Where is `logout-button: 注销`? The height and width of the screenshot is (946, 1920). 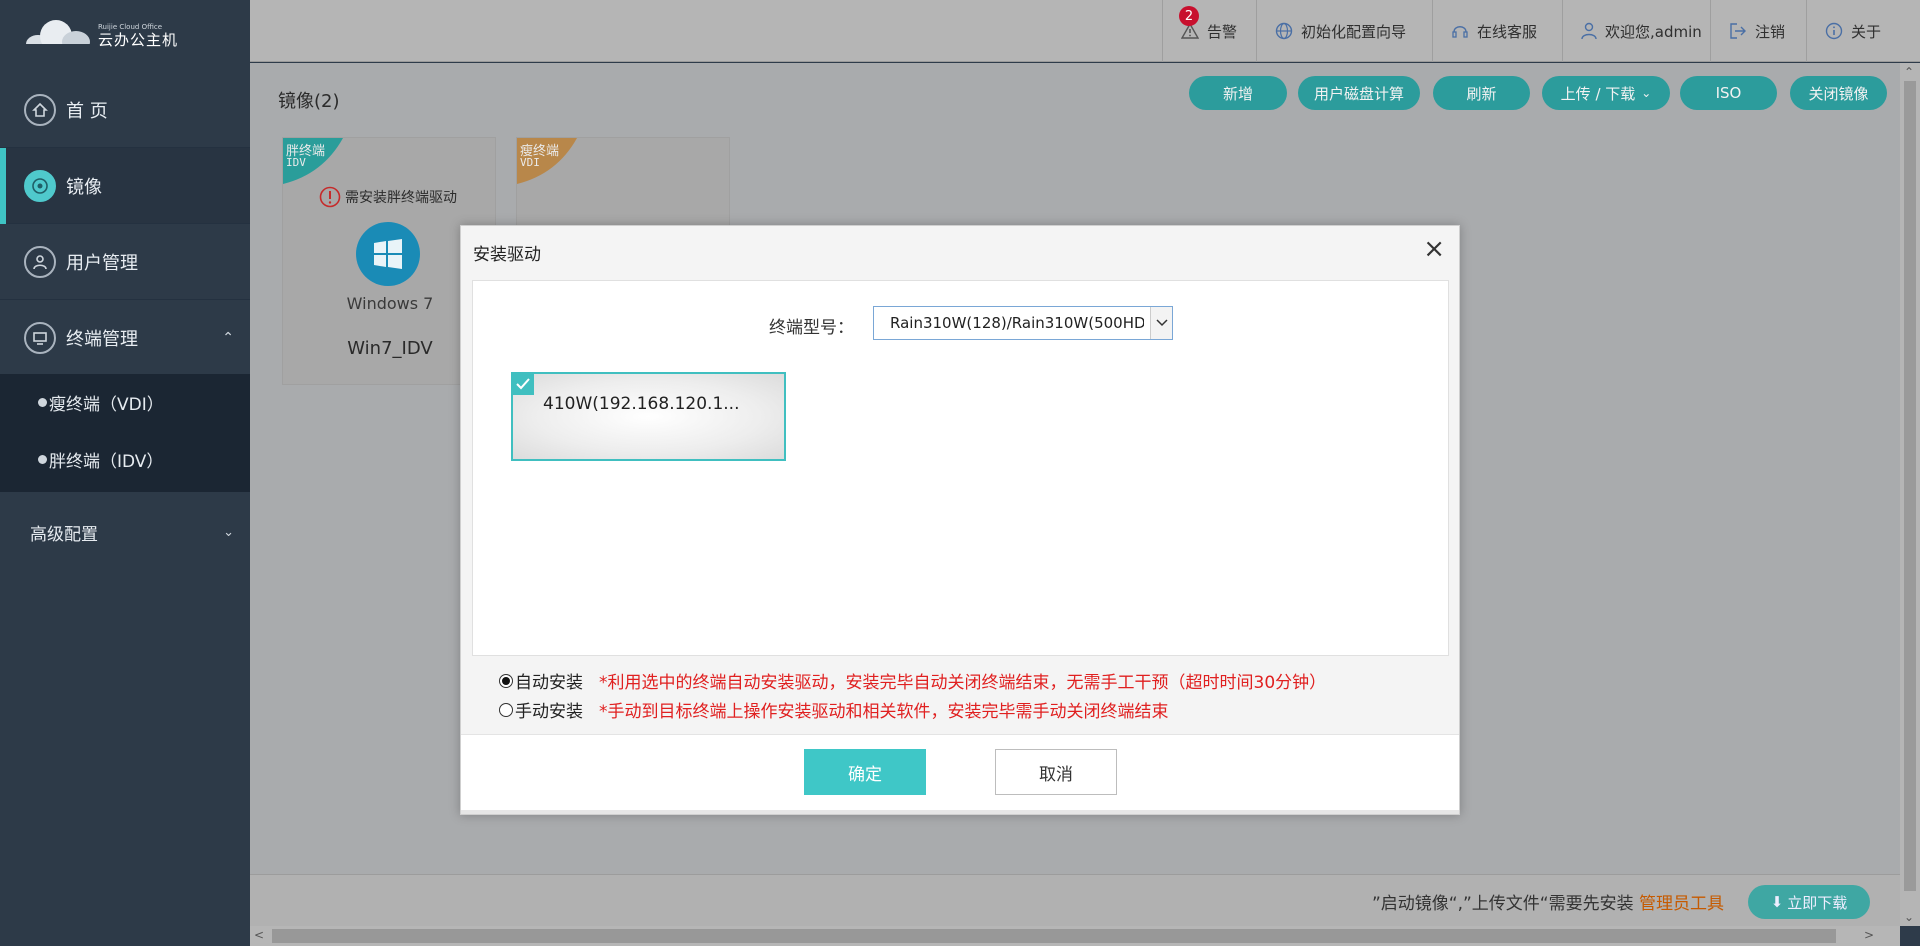
logout-button: 注销 is located at coordinates (1758, 31).